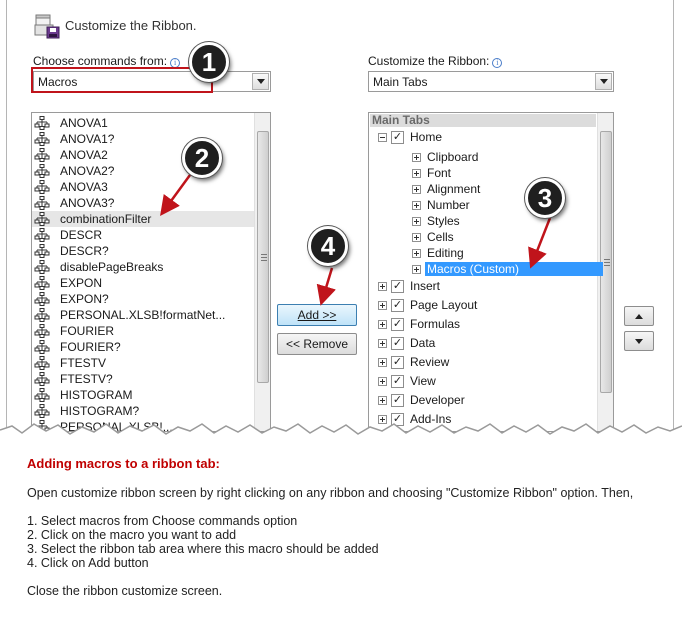 This screenshot has width=682, height=630. I want to click on command-list-item: EXPON?, so click(143, 299).